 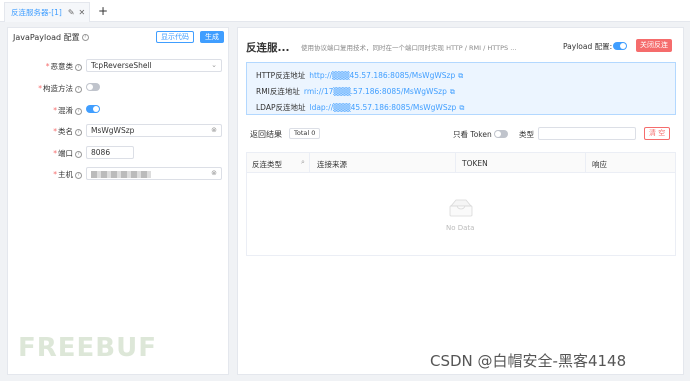 I want to click on generate-button: 生成, so click(x=212, y=37).